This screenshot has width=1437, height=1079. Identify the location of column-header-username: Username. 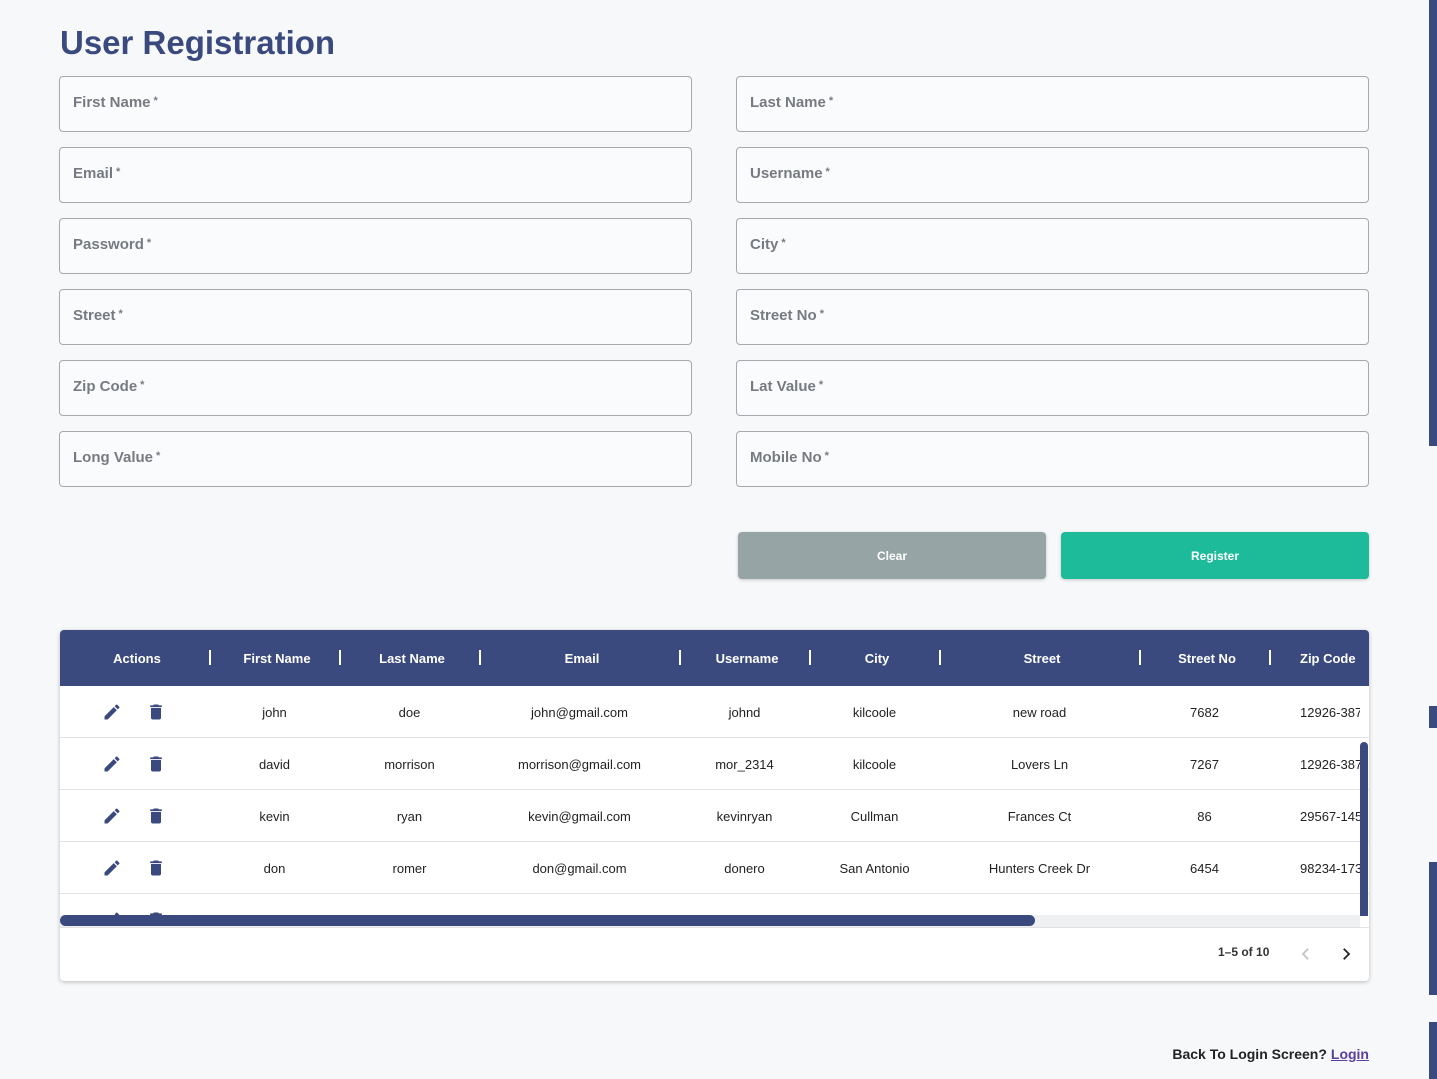
(747, 658).